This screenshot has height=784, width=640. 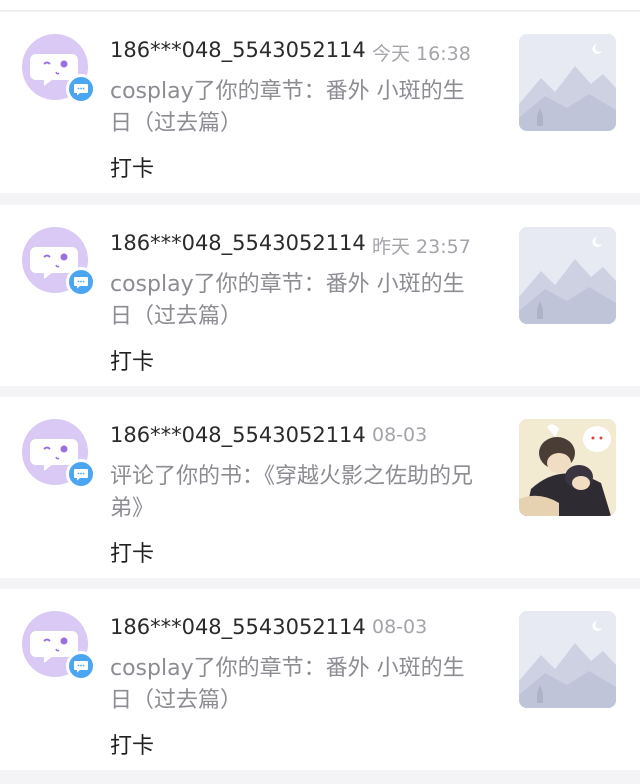 I want to click on timestamp: 今天 16:38, so click(x=421, y=54).